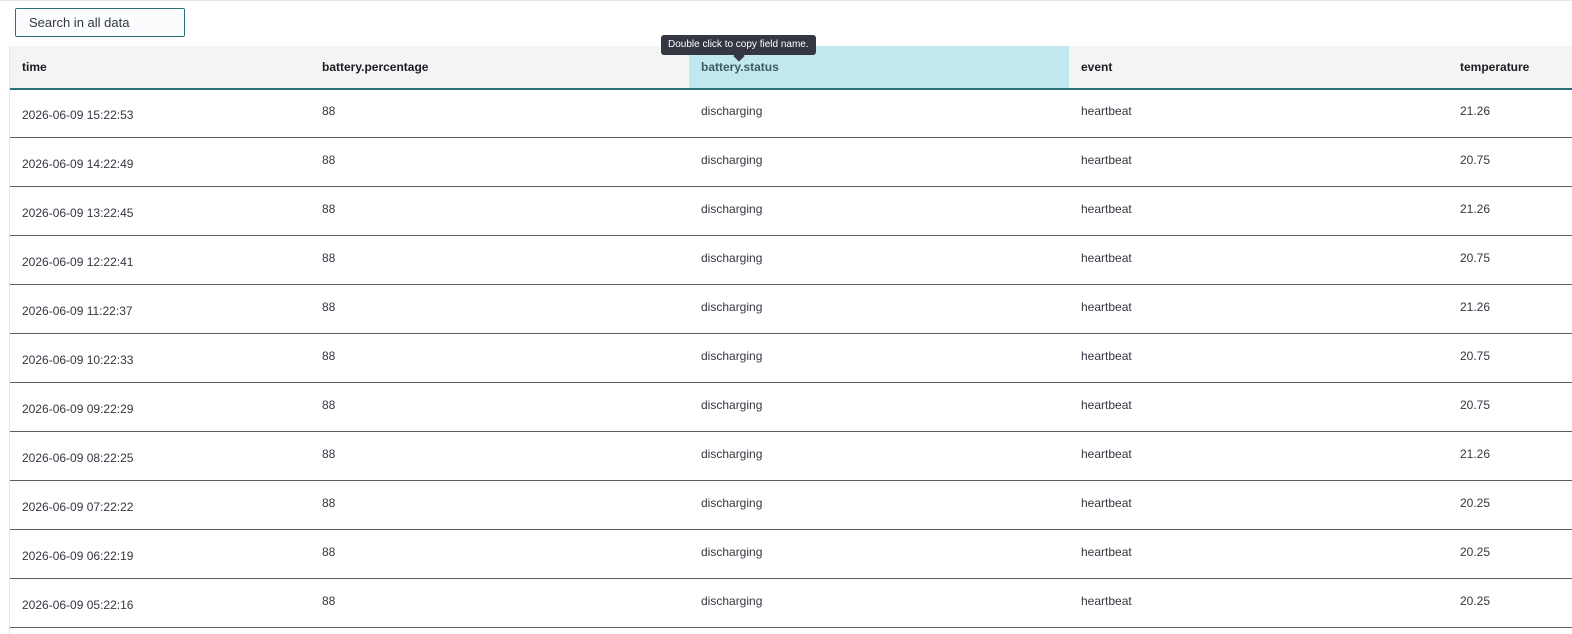 This screenshot has height=634, width=1572. I want to click on cell-time: 2026-06-09 12:22:41, so click(160, 260).